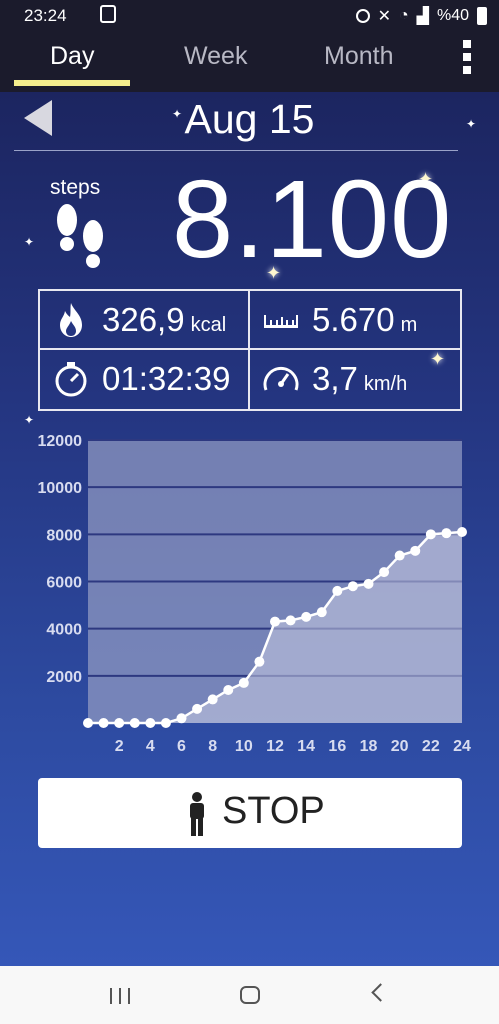  I want to click on distance-cell: 5.670 m, so click(355, 320).